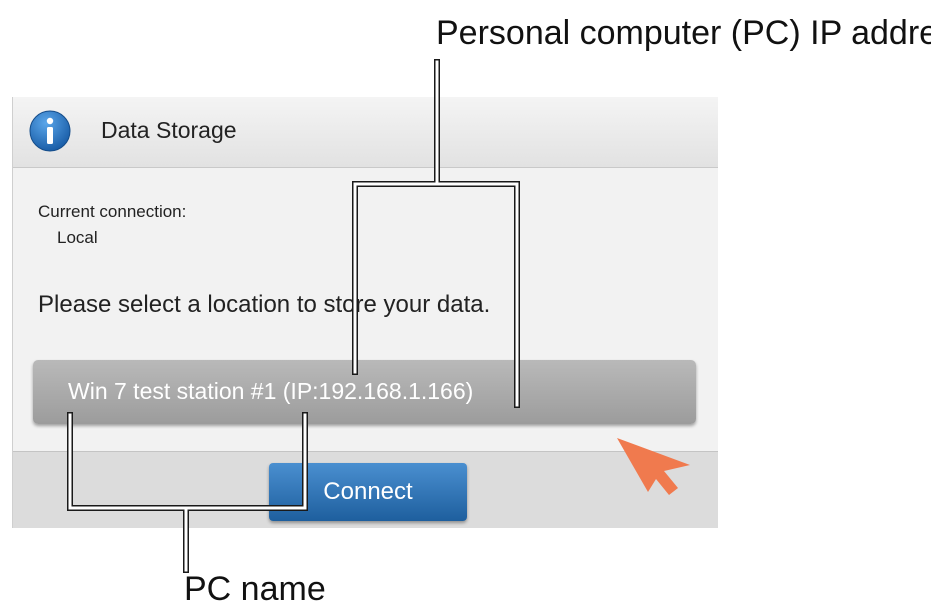 This screenshot has width=931, height=610. Describe the element at coordinates (112, 211) in the screenshot. I see `current-connection-label: Current connection:` at that location.